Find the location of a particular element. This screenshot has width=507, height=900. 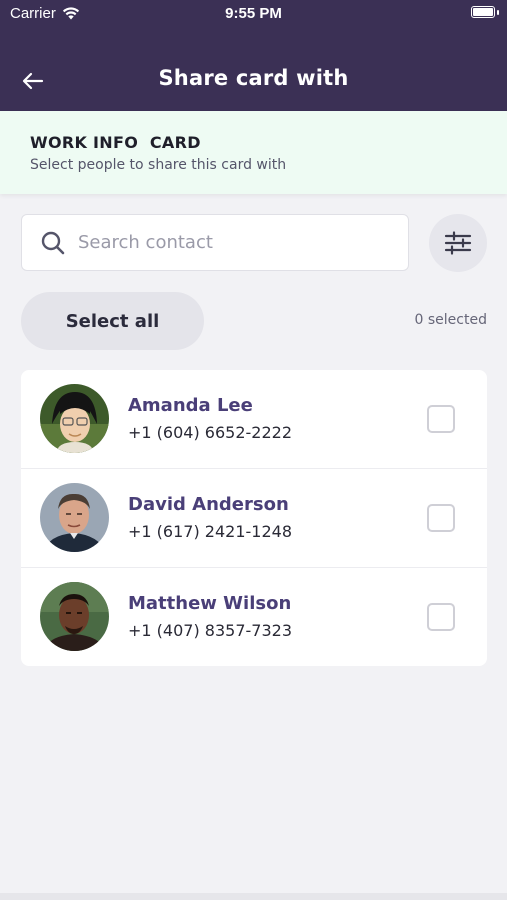

contact-name: Amanda Lee is located at coordinates (190, 405).